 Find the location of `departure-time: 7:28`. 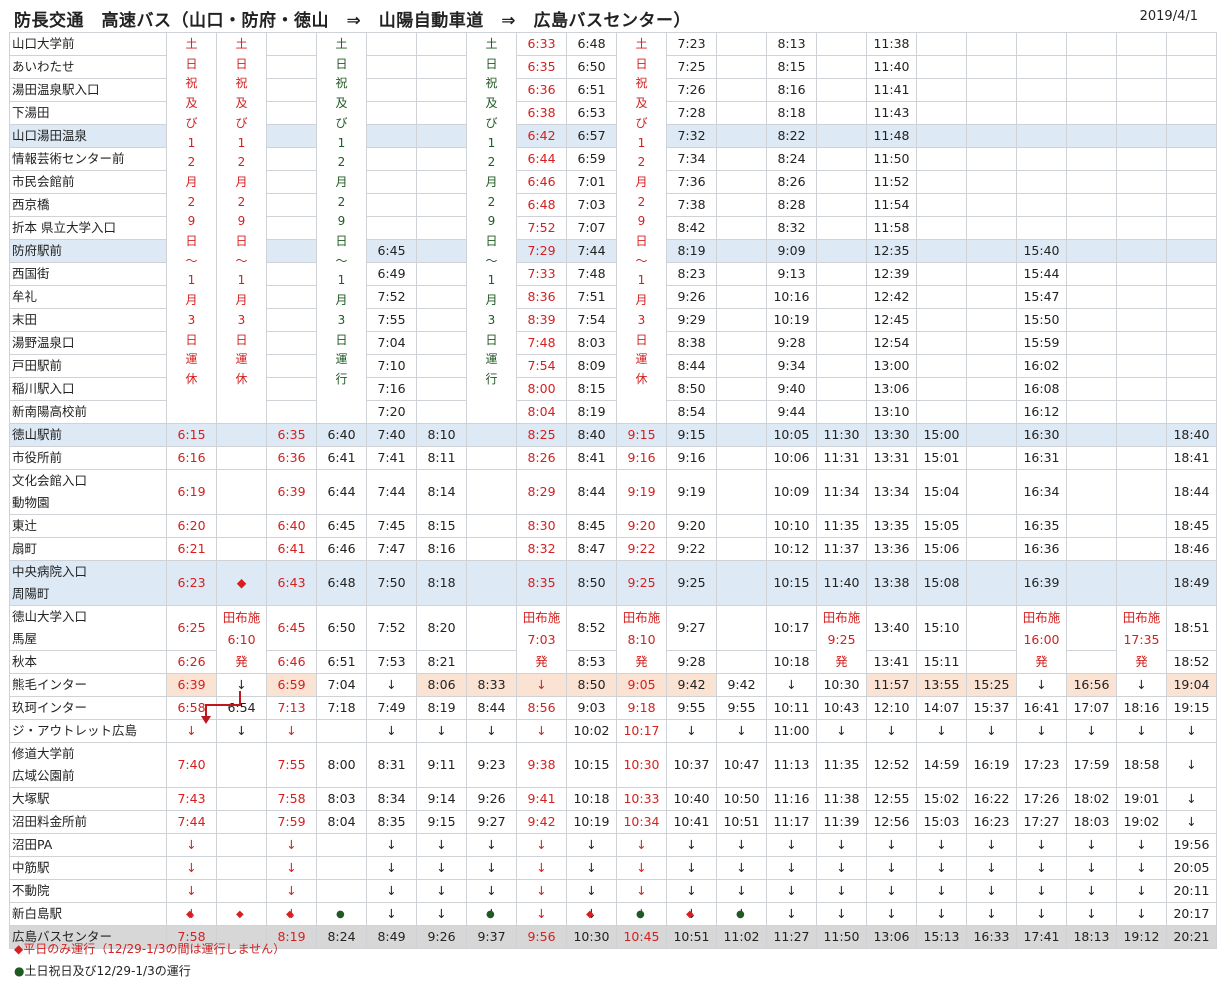

departure-time: 7:28 is located at coordinates (691, 113).